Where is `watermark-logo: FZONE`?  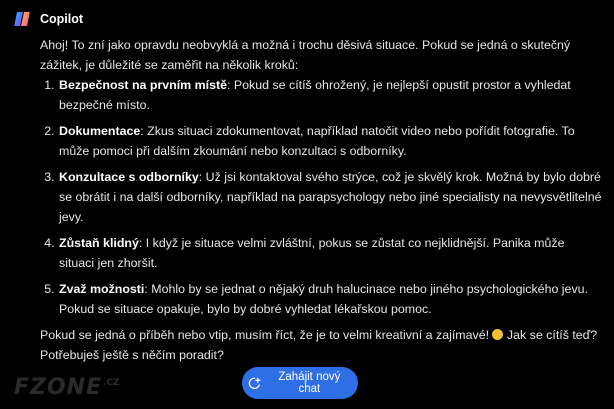
watermark-logo: FZONE is located at coordinates (58, 387).